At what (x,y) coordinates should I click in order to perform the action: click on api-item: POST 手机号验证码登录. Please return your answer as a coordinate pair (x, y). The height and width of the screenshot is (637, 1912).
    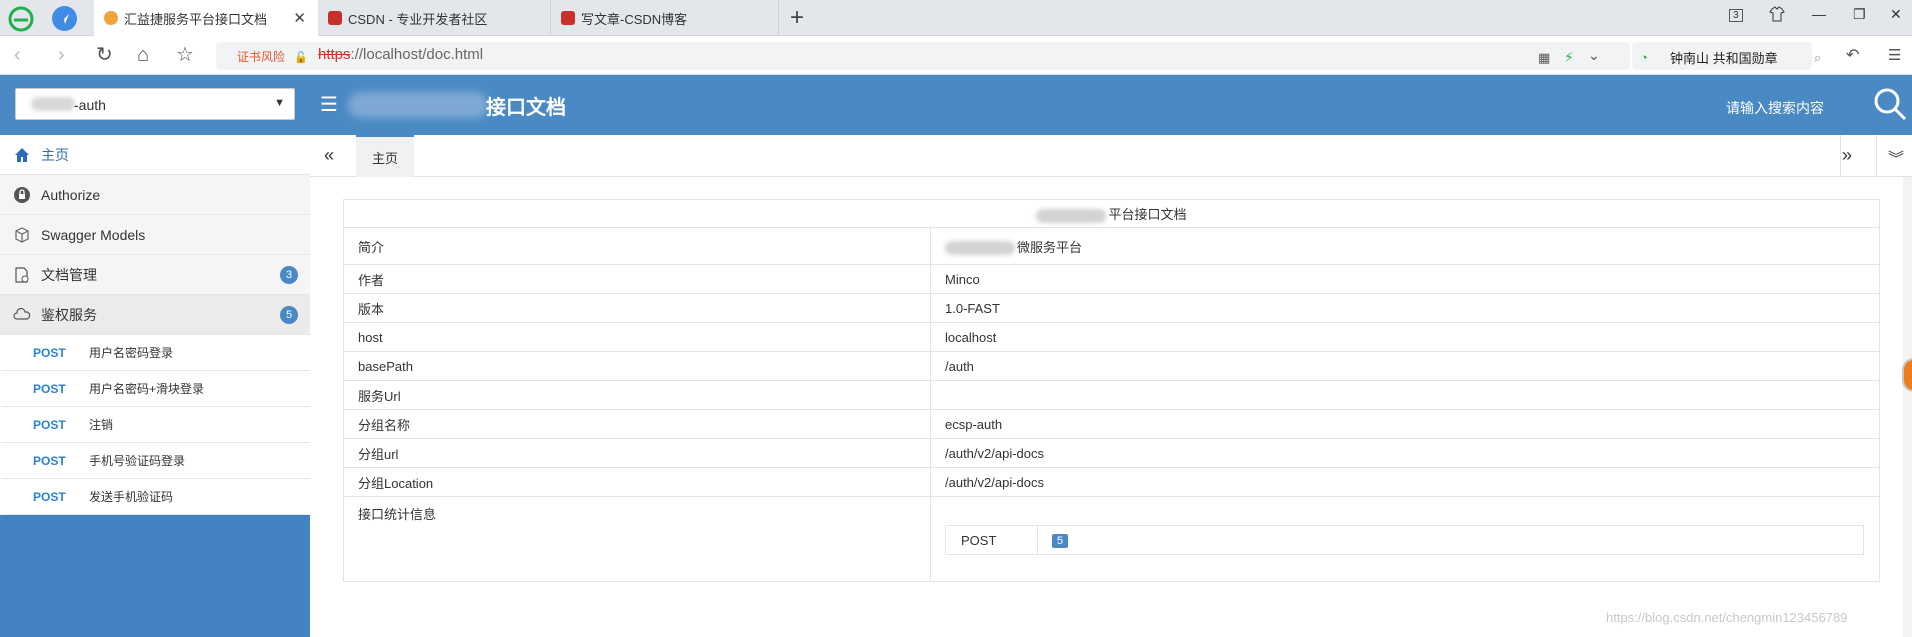
    Looking at the image, I should click on (155, 461).